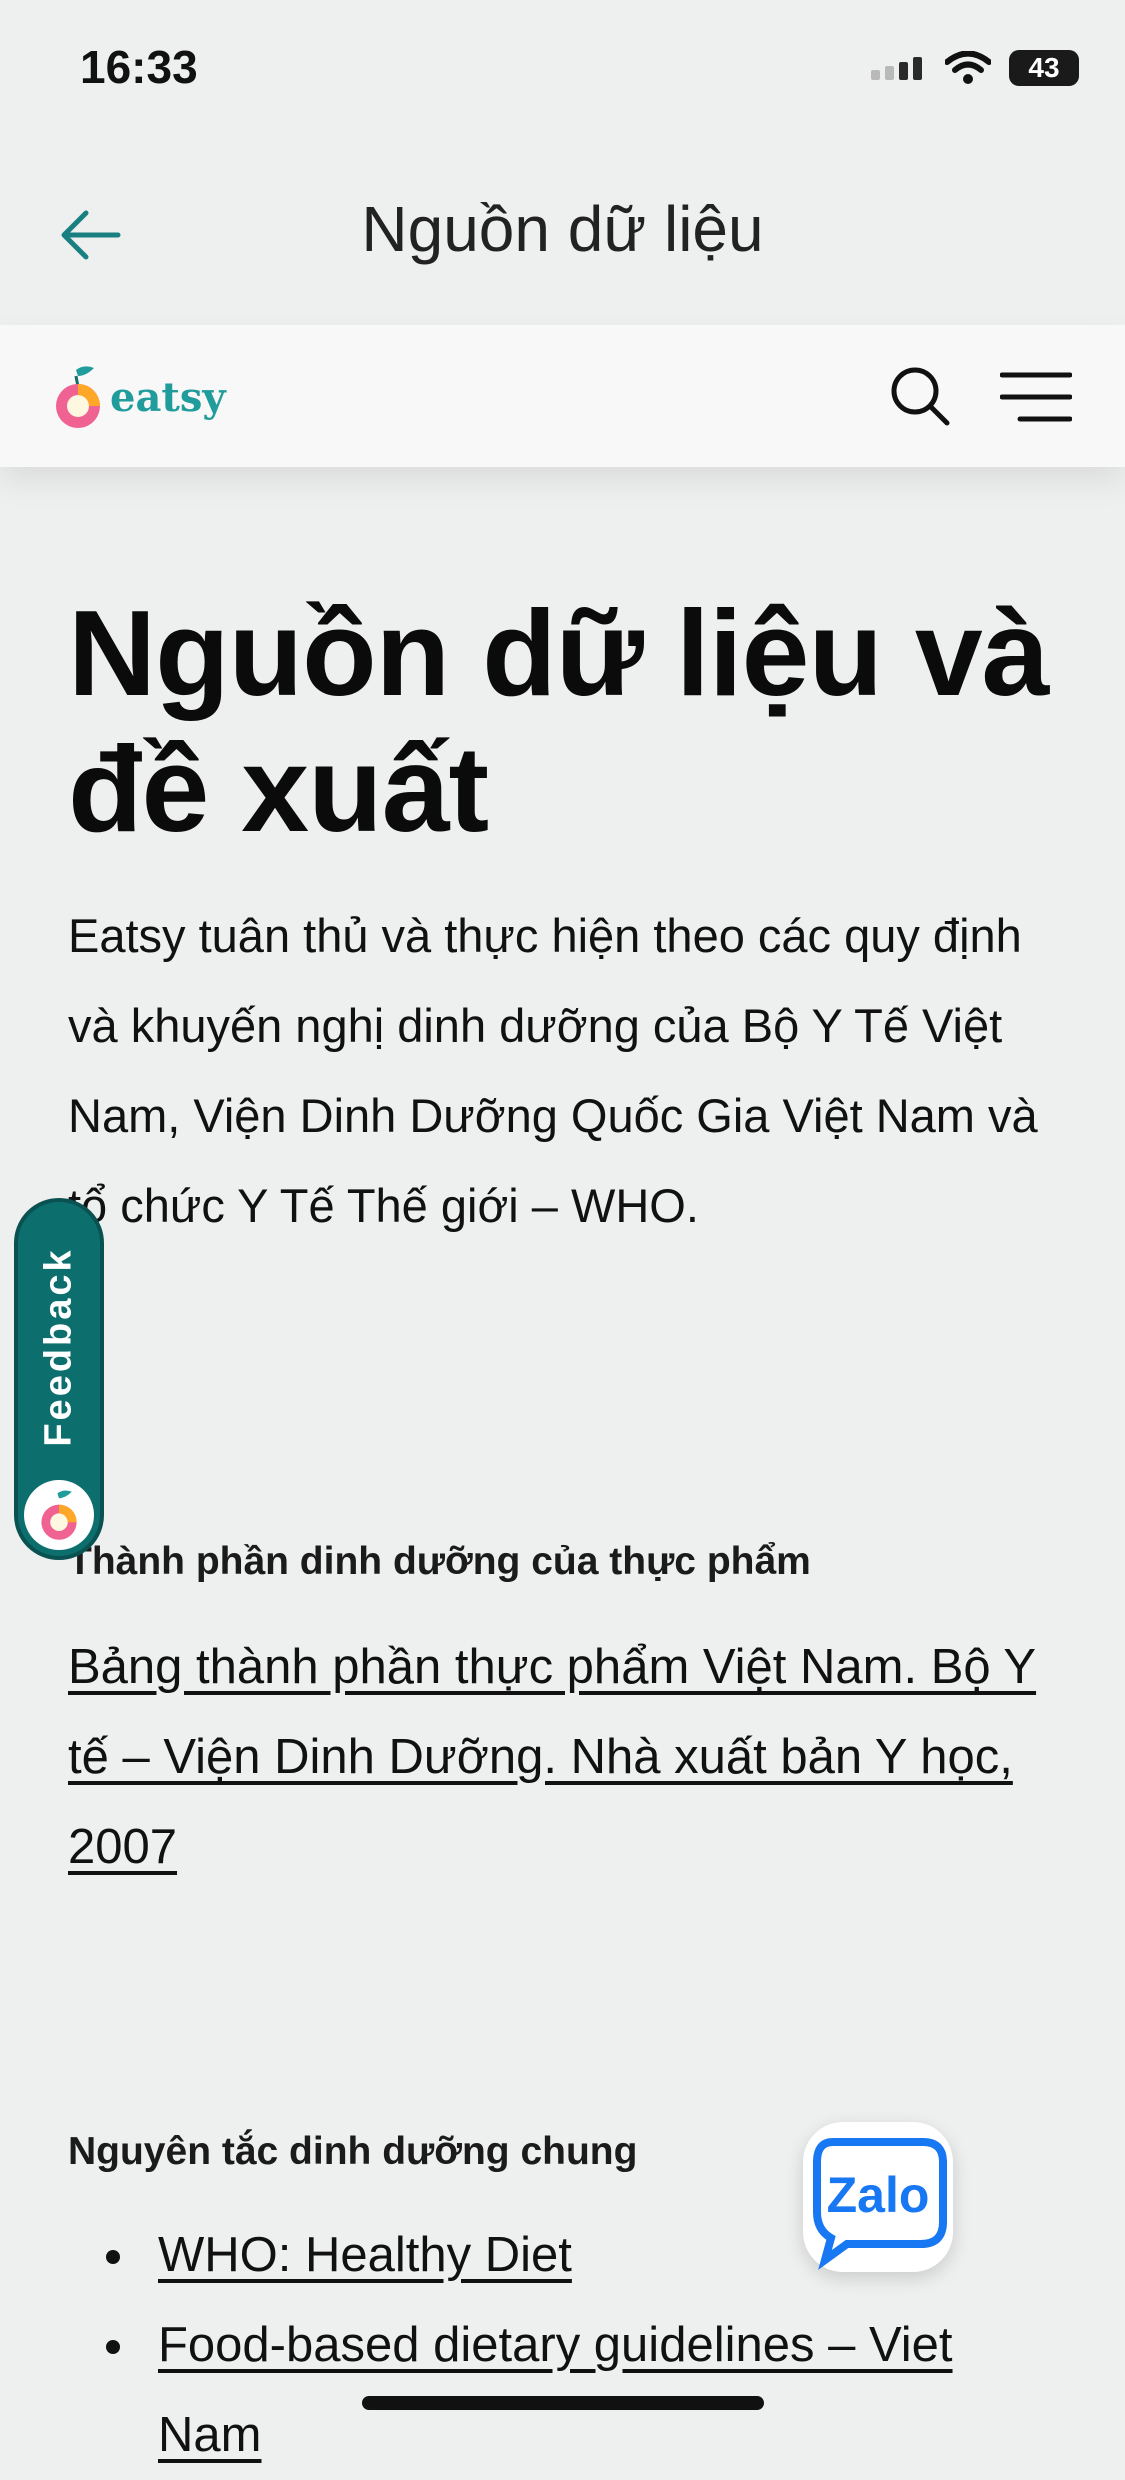  What do you see at coordinates (896, 68) in the screenshot?
I see `cellular-signal-icon` at bounding box center [896, 68].